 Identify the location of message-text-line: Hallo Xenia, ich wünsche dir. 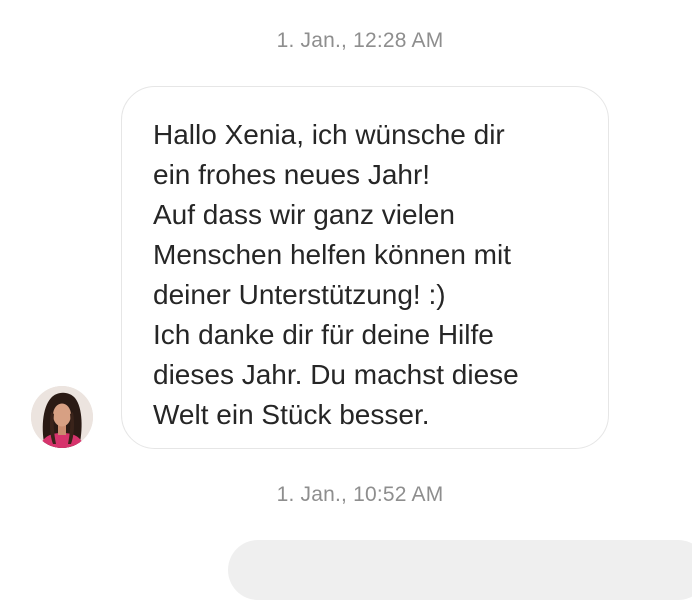
(329, 134).